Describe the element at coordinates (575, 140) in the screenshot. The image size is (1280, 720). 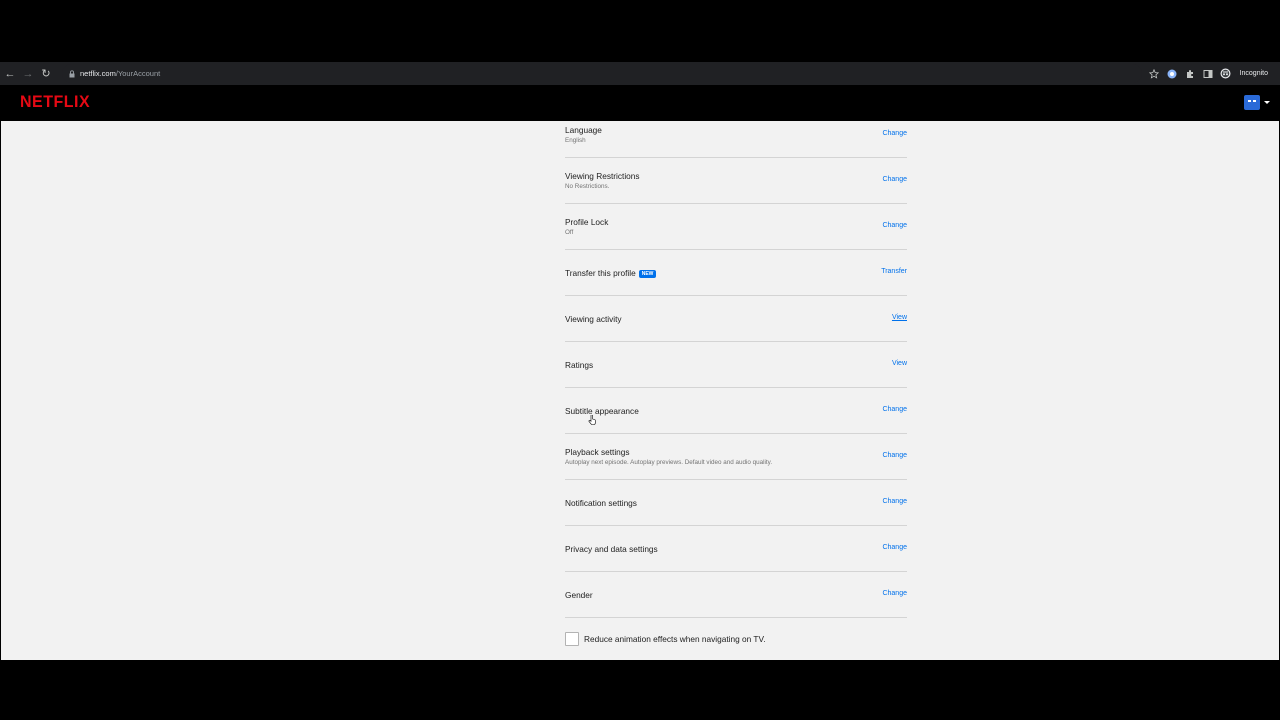
I see `setting-subtitle: English` at that location.